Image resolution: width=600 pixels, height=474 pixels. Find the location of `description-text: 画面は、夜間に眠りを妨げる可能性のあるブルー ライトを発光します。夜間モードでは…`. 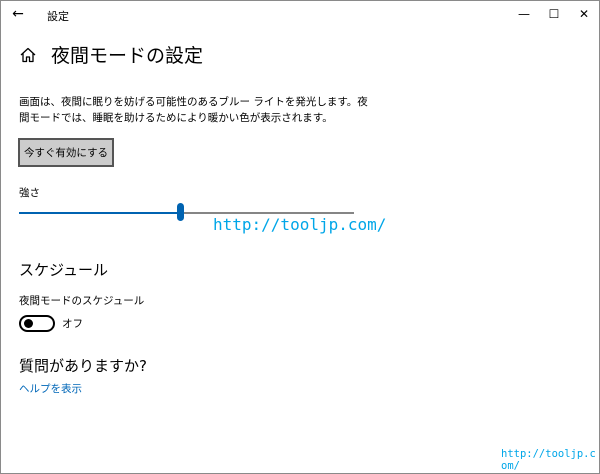

description-text: 画面は、夜間に眠りを妨げる可能性のあるブルー ライトを発光します。夜間モードでは… is located at coordinates (193, 110).